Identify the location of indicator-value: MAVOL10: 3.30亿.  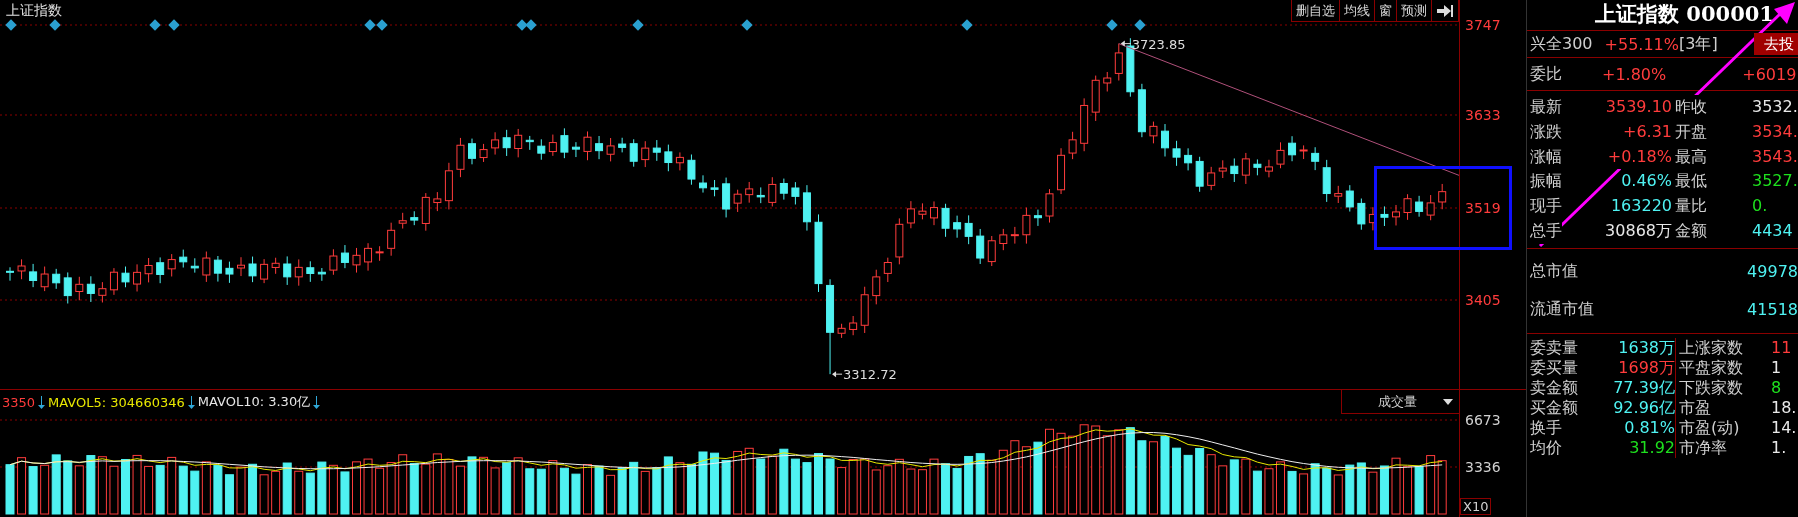
(254, 402).